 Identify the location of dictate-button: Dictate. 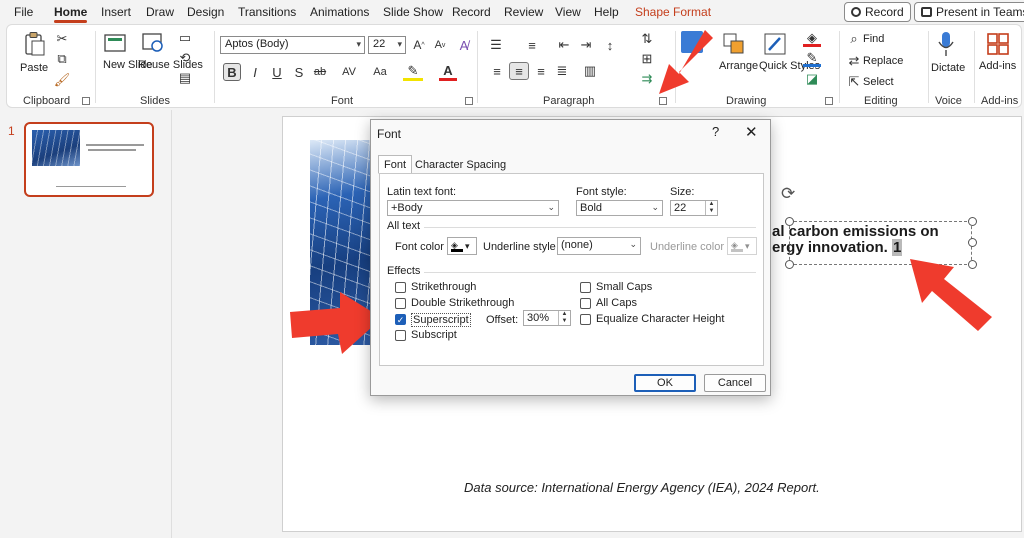
(948, 68).